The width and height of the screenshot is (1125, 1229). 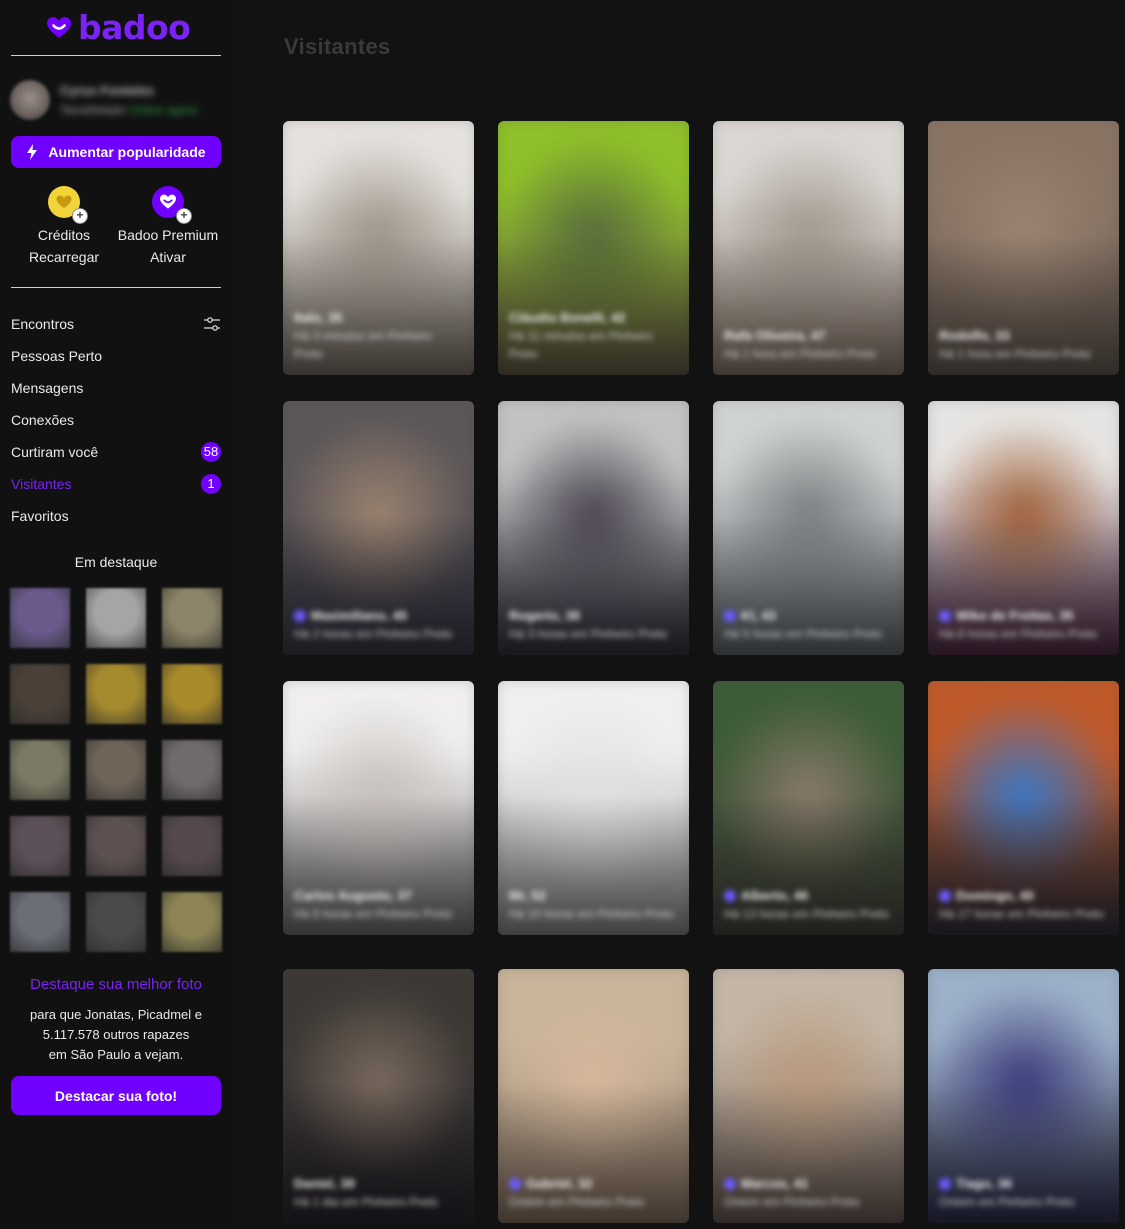 I want to click on visitor-card: Alberto, 46 Há 13 horas em Pinheiro Preto, so click(x=808, y=808).